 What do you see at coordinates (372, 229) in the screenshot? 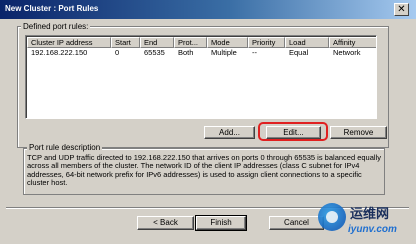
I see `watermark-url: iyunv.com` at bounding box center [372, 229].